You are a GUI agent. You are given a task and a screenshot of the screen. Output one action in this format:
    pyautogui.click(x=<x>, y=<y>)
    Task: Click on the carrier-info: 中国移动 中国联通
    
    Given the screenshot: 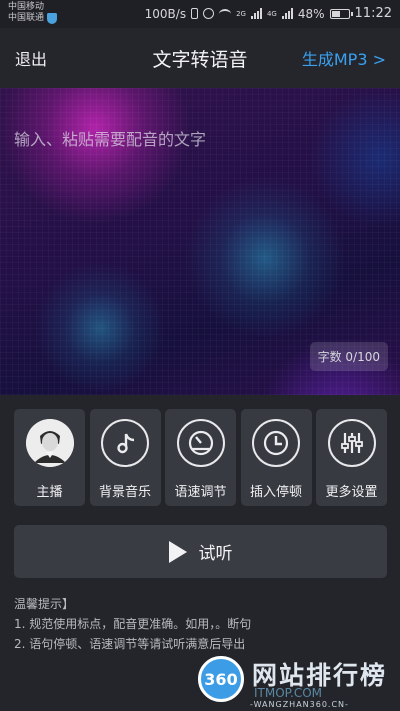 What is the action you would take?
    pyautogui.click(x=33, y=13)
    